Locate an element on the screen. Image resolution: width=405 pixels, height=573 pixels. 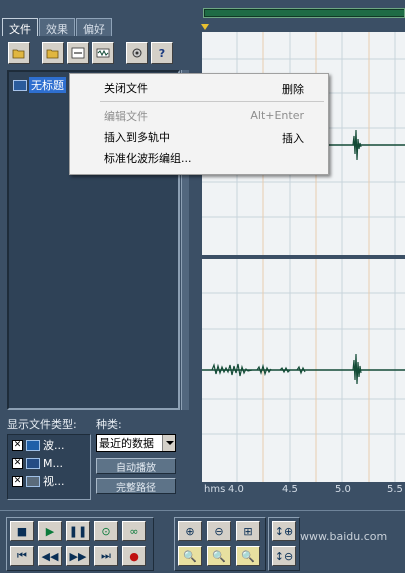
vertical-zoom-out-icon: ↕⊖ is located at coordinates (284, 556).